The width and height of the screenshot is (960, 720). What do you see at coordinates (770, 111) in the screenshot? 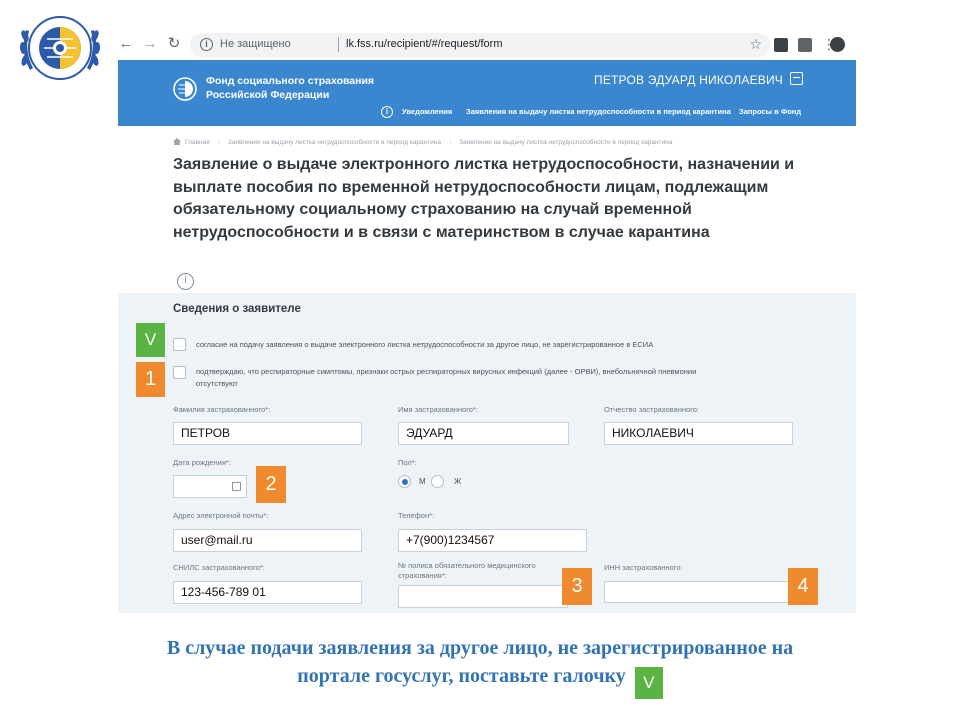
I see `nav-fund-requests: Запросы в Фонд` at bounding box center [770, 111].